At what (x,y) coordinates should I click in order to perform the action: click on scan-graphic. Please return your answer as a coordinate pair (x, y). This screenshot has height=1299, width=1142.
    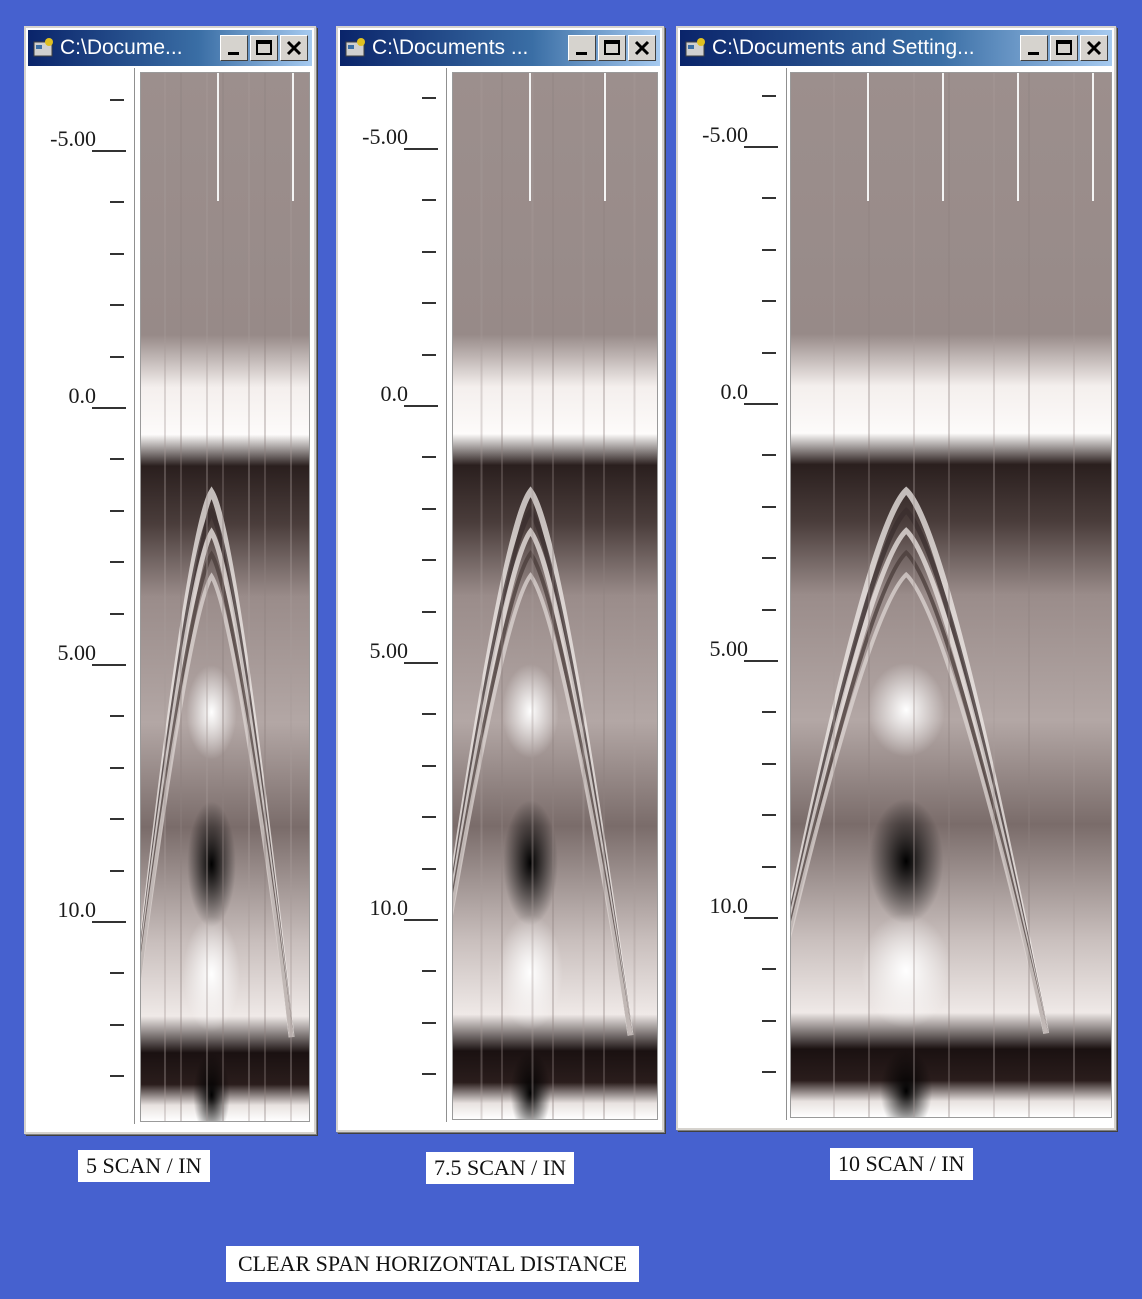
    Looking at the image, I should click on (555, 596).